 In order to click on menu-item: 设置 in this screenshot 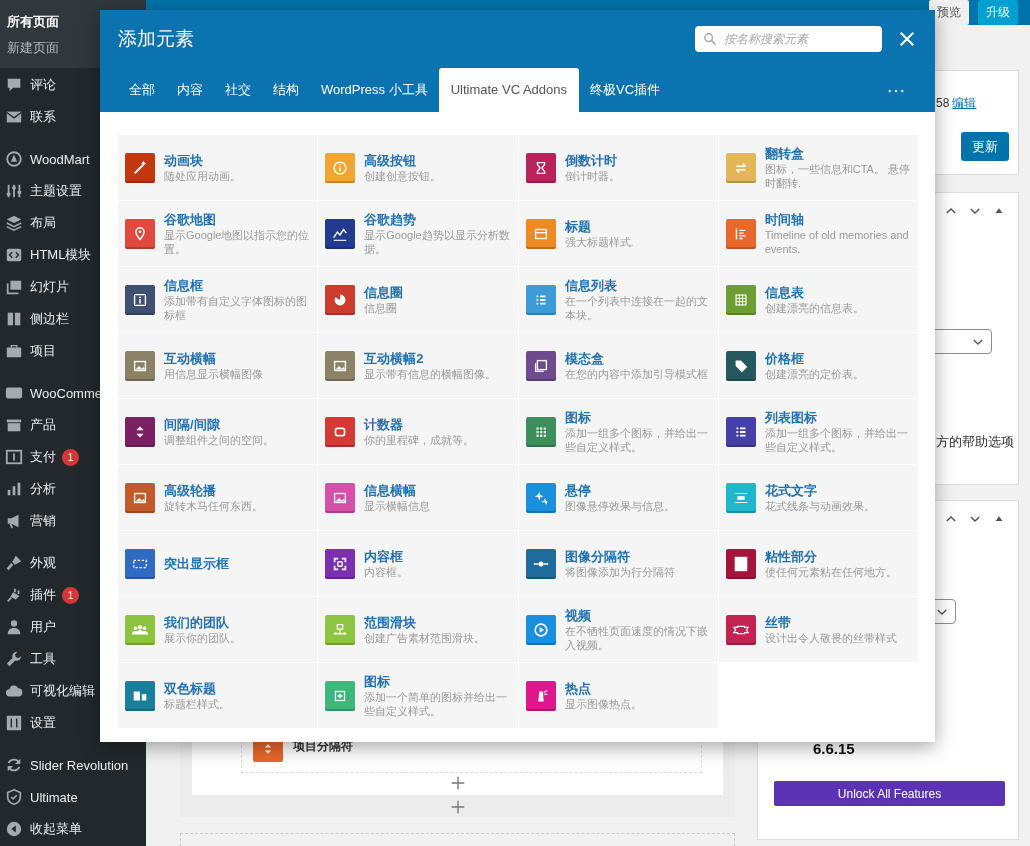, I will do `click(43, 723)`.